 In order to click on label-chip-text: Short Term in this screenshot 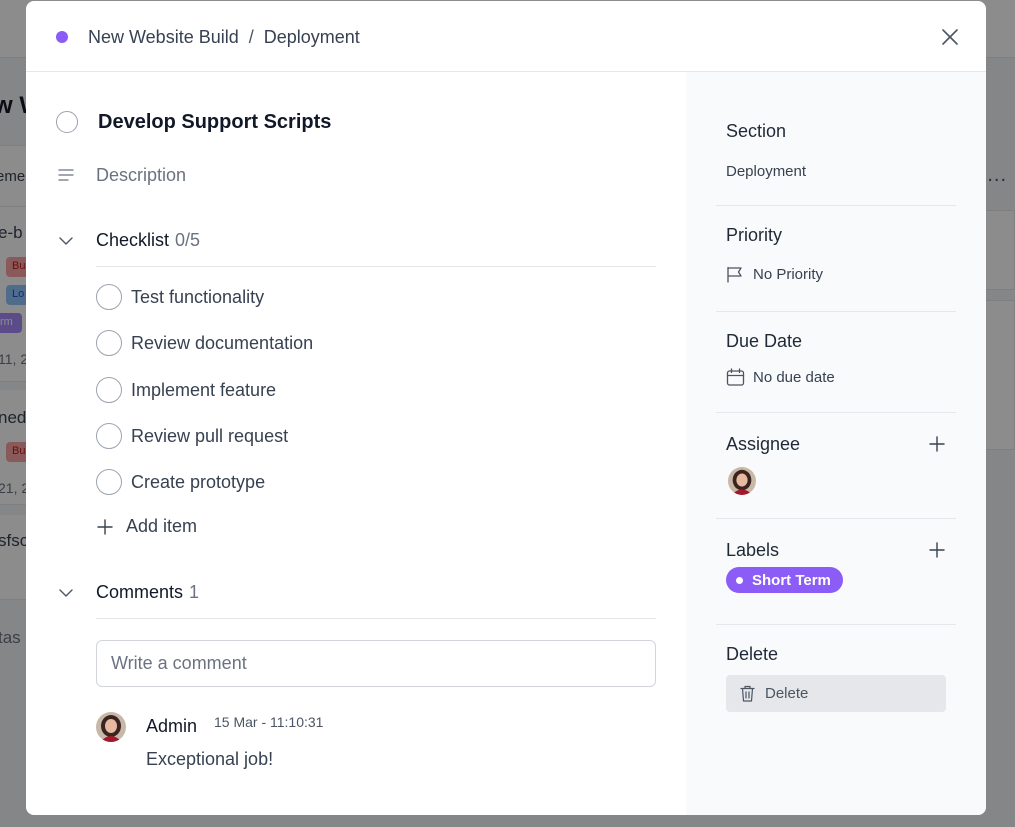, I will do `click(791, 580)`.